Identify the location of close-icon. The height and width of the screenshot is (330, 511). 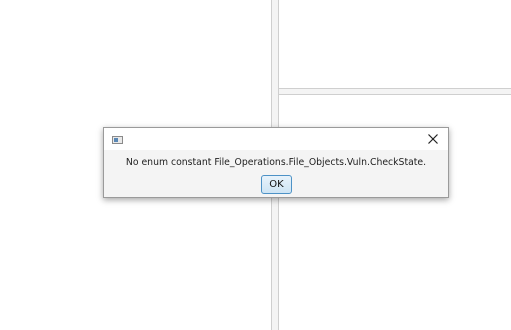
(433, 139).